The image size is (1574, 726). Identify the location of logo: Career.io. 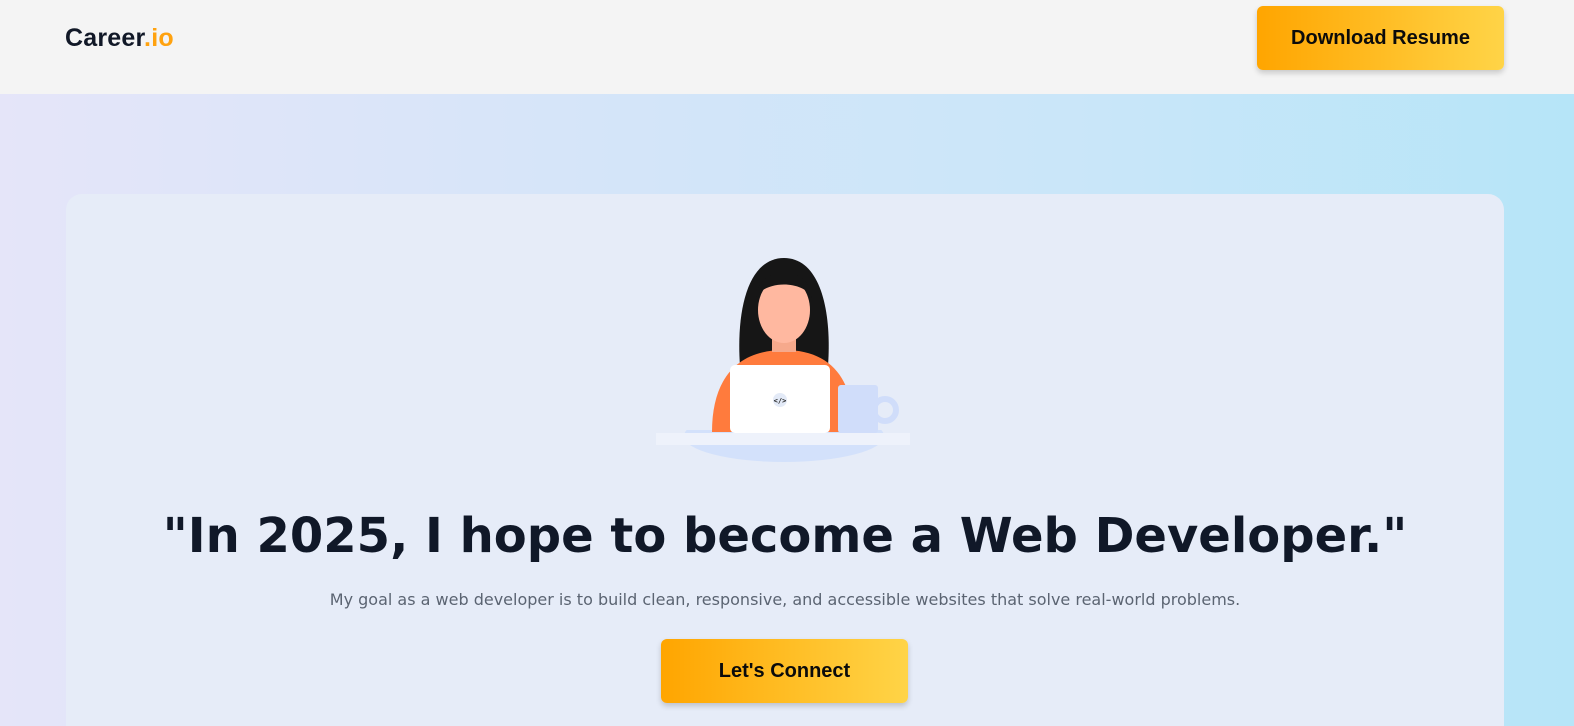
(119, 38).